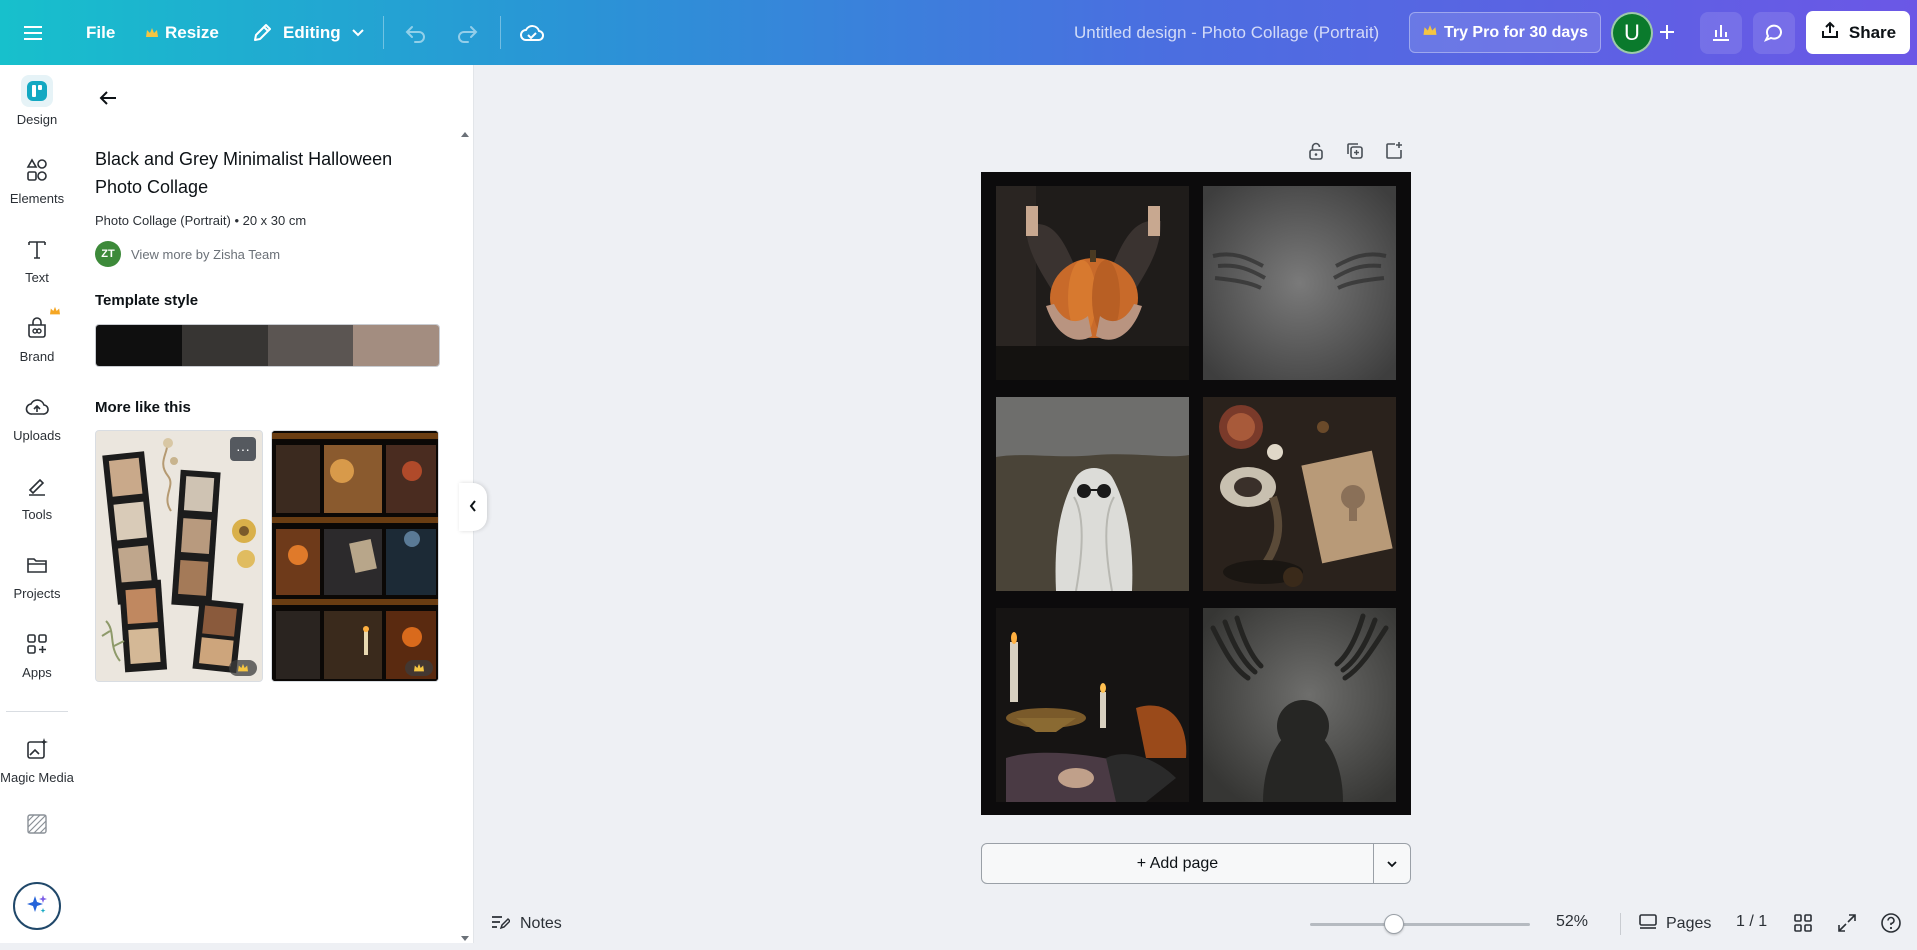  What do you see at coordinates (40, 325) in the screenshot?
I see `brand-icon` at bounding box center [40, 325].